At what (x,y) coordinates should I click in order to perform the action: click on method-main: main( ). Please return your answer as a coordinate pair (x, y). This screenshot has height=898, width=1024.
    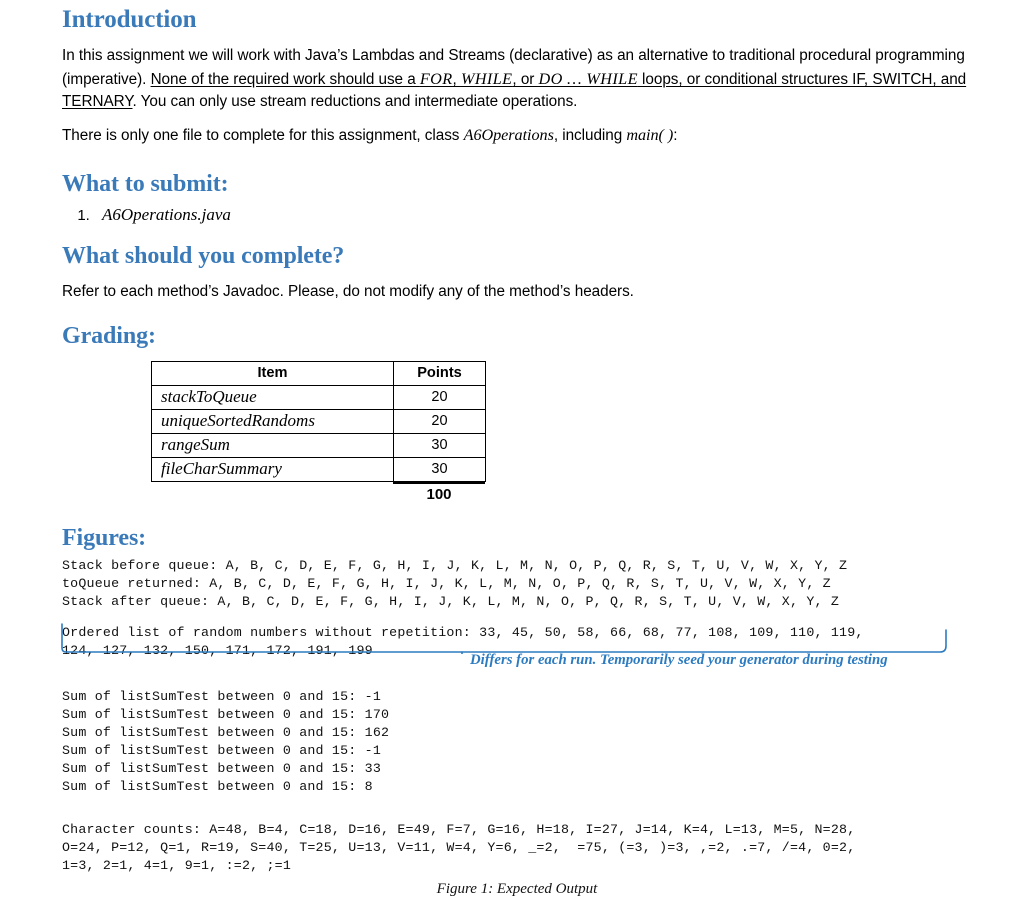
    Looking at the image, I should click on (650, 134).